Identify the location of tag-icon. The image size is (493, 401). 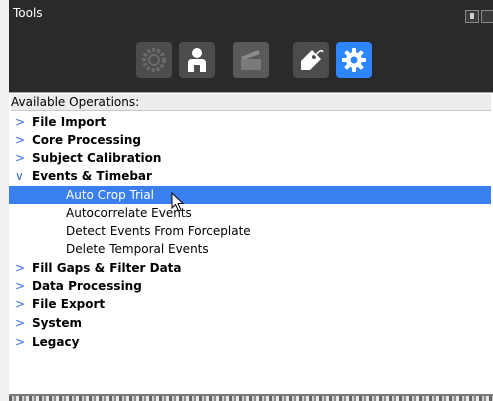
(312, 59).